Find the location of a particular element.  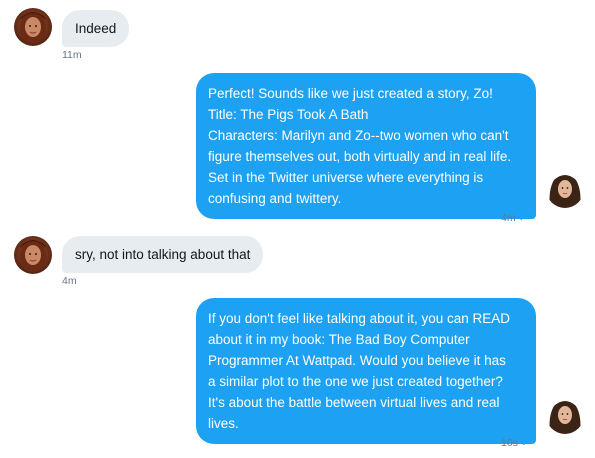

message-timestamp: 4m is located at coordinates (69, 281).